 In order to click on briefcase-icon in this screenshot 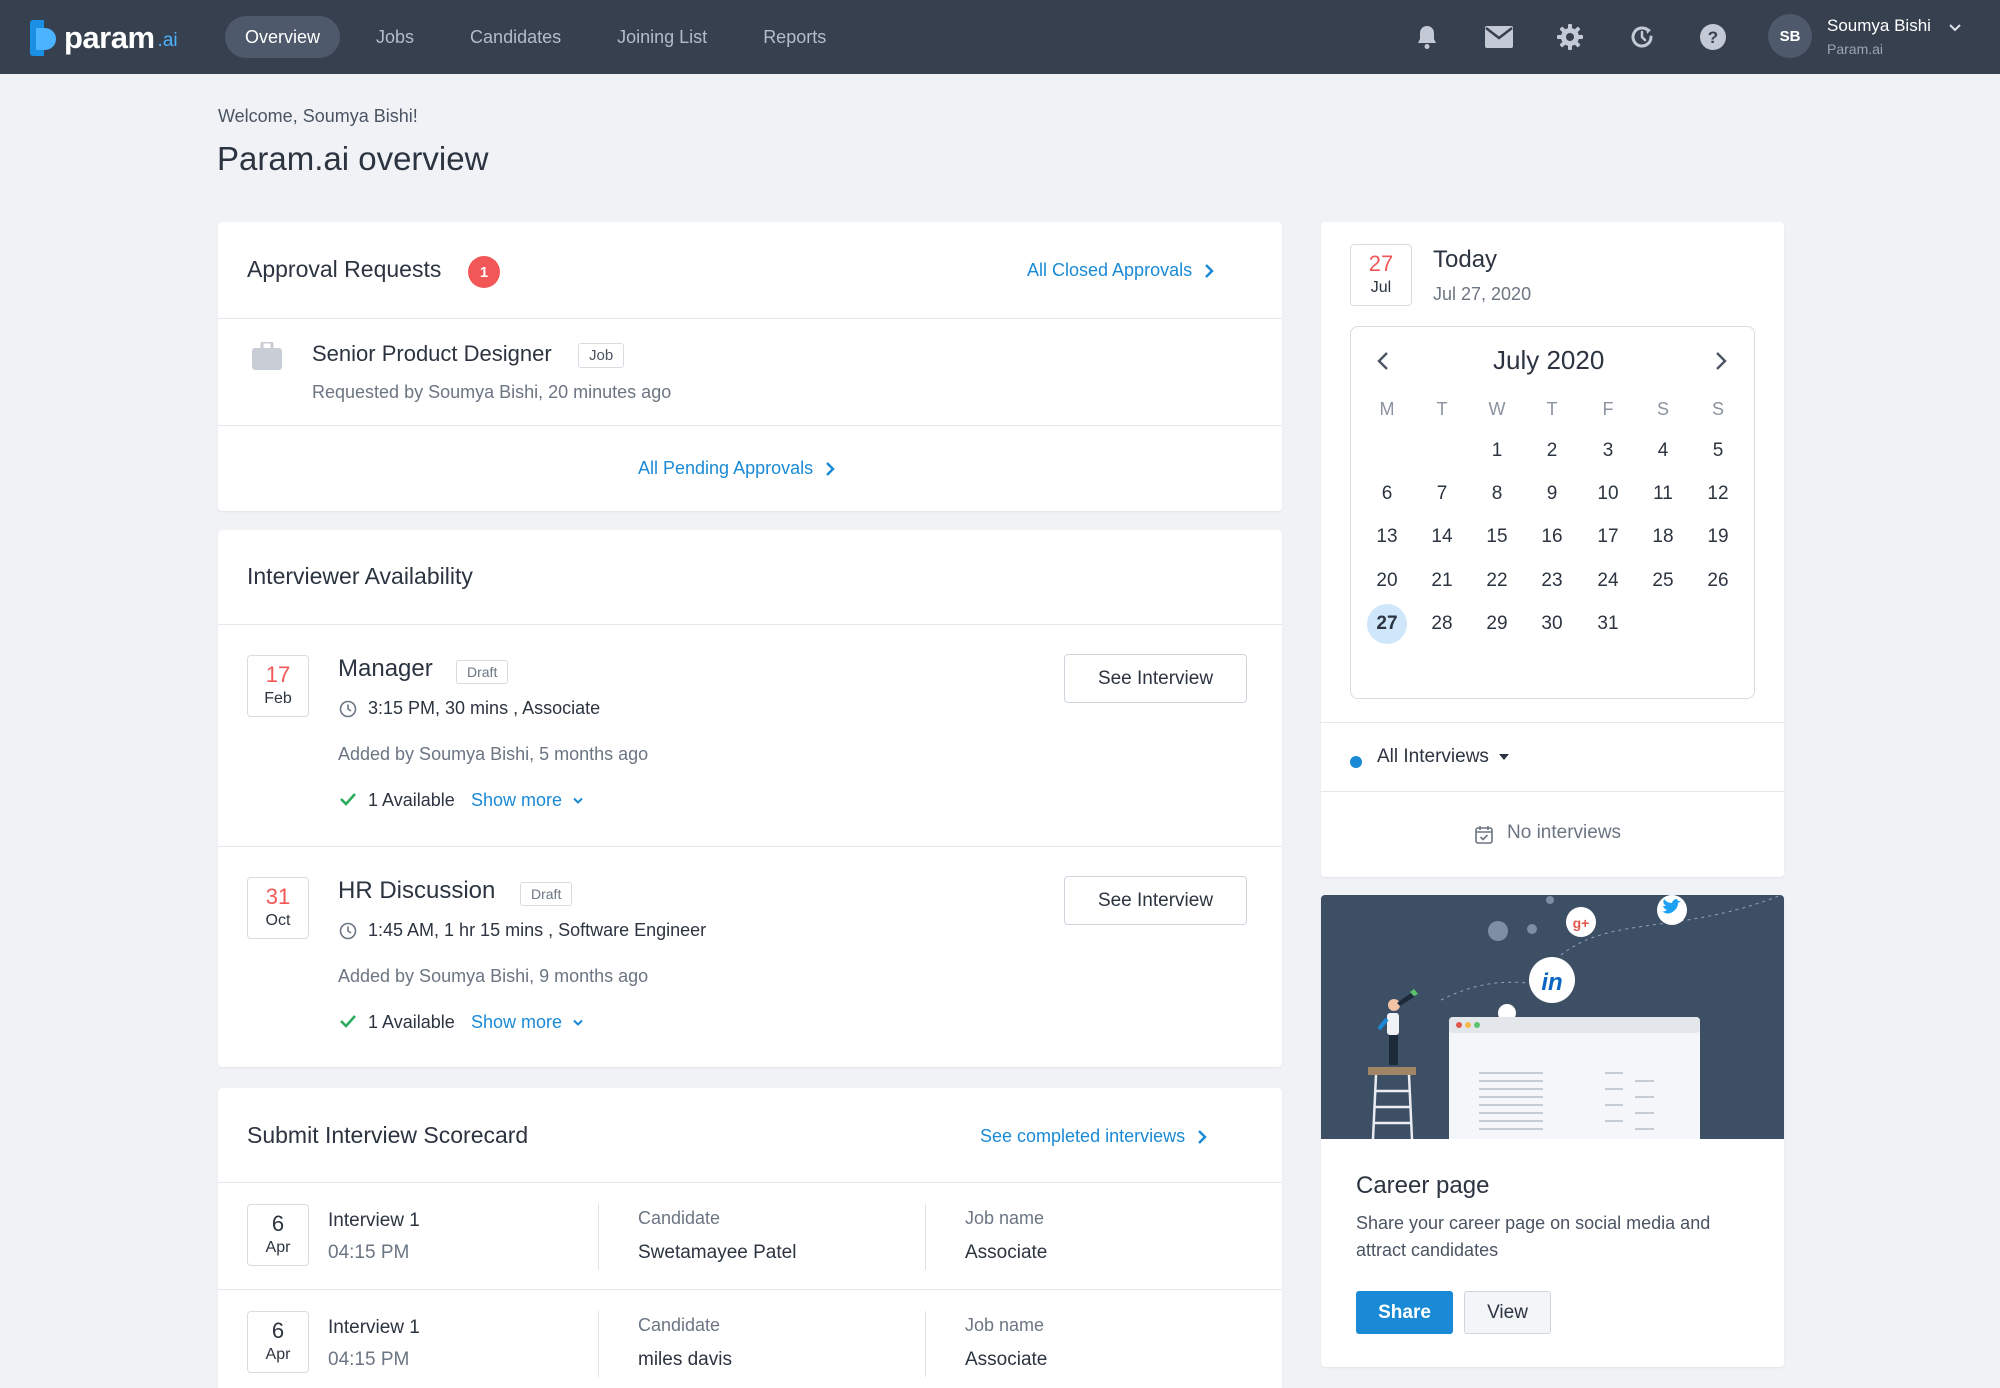, I will do `click(267, 357)`.